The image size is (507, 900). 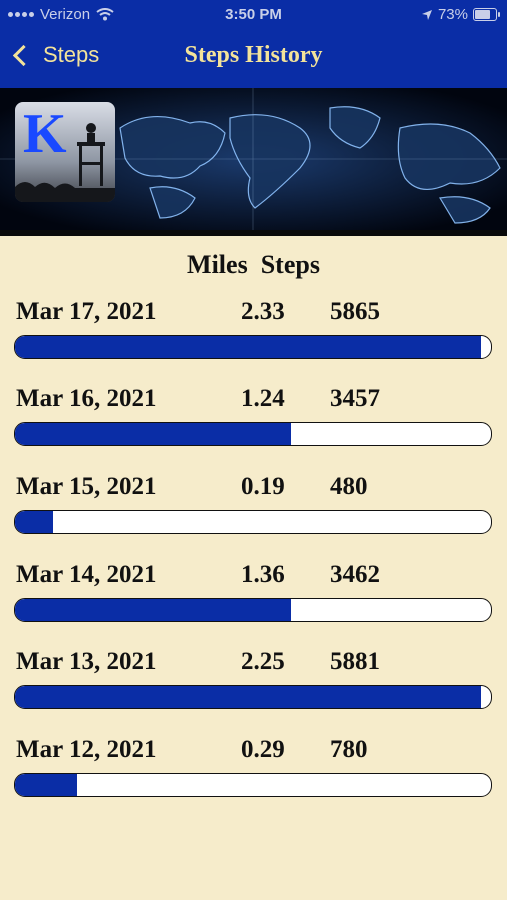 What do you see at coordinates (355, 311) in the screenshot?
I see `entry-steps: 5865` at bounding box center [355, 311].